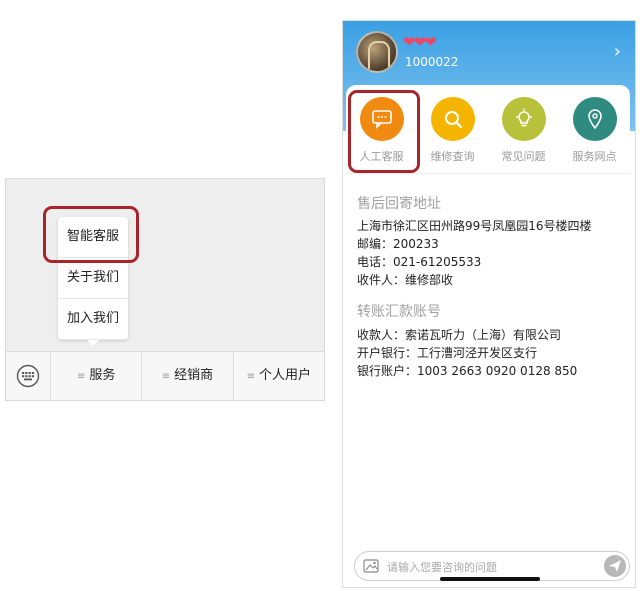  I want to click on keyboard-toggle-button, so click(28, 376).